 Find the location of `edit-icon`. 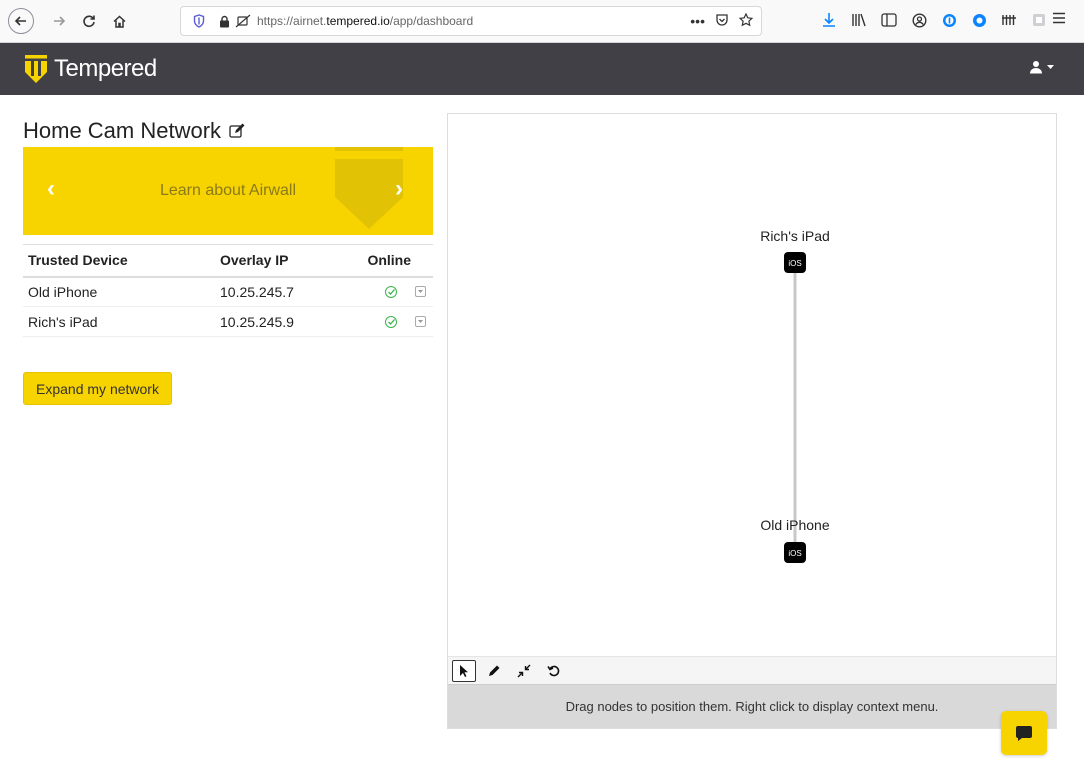

edit-icon is located at coordinates (237, 131).